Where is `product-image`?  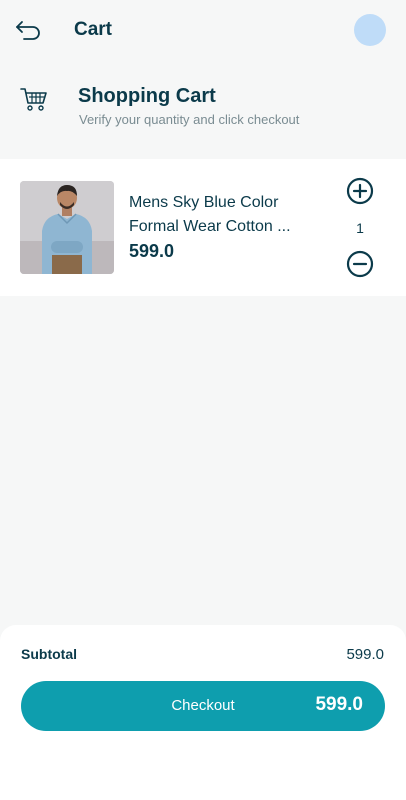 product-image is located at coordinates (67, 227).